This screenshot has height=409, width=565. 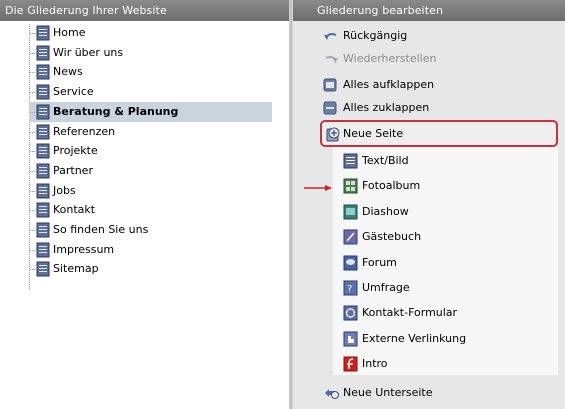 What do you see at coordinates (386, 107) in the screenshot?
I see `collapse-all-label: Alles zuklappen` at bounding box center [386, 107].